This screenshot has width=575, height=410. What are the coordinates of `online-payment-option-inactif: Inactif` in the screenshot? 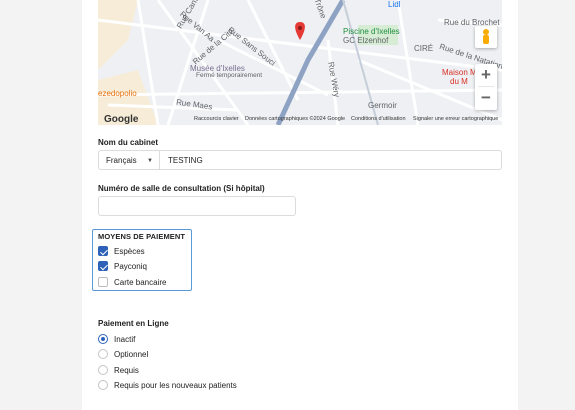 It's located at (116, 339).